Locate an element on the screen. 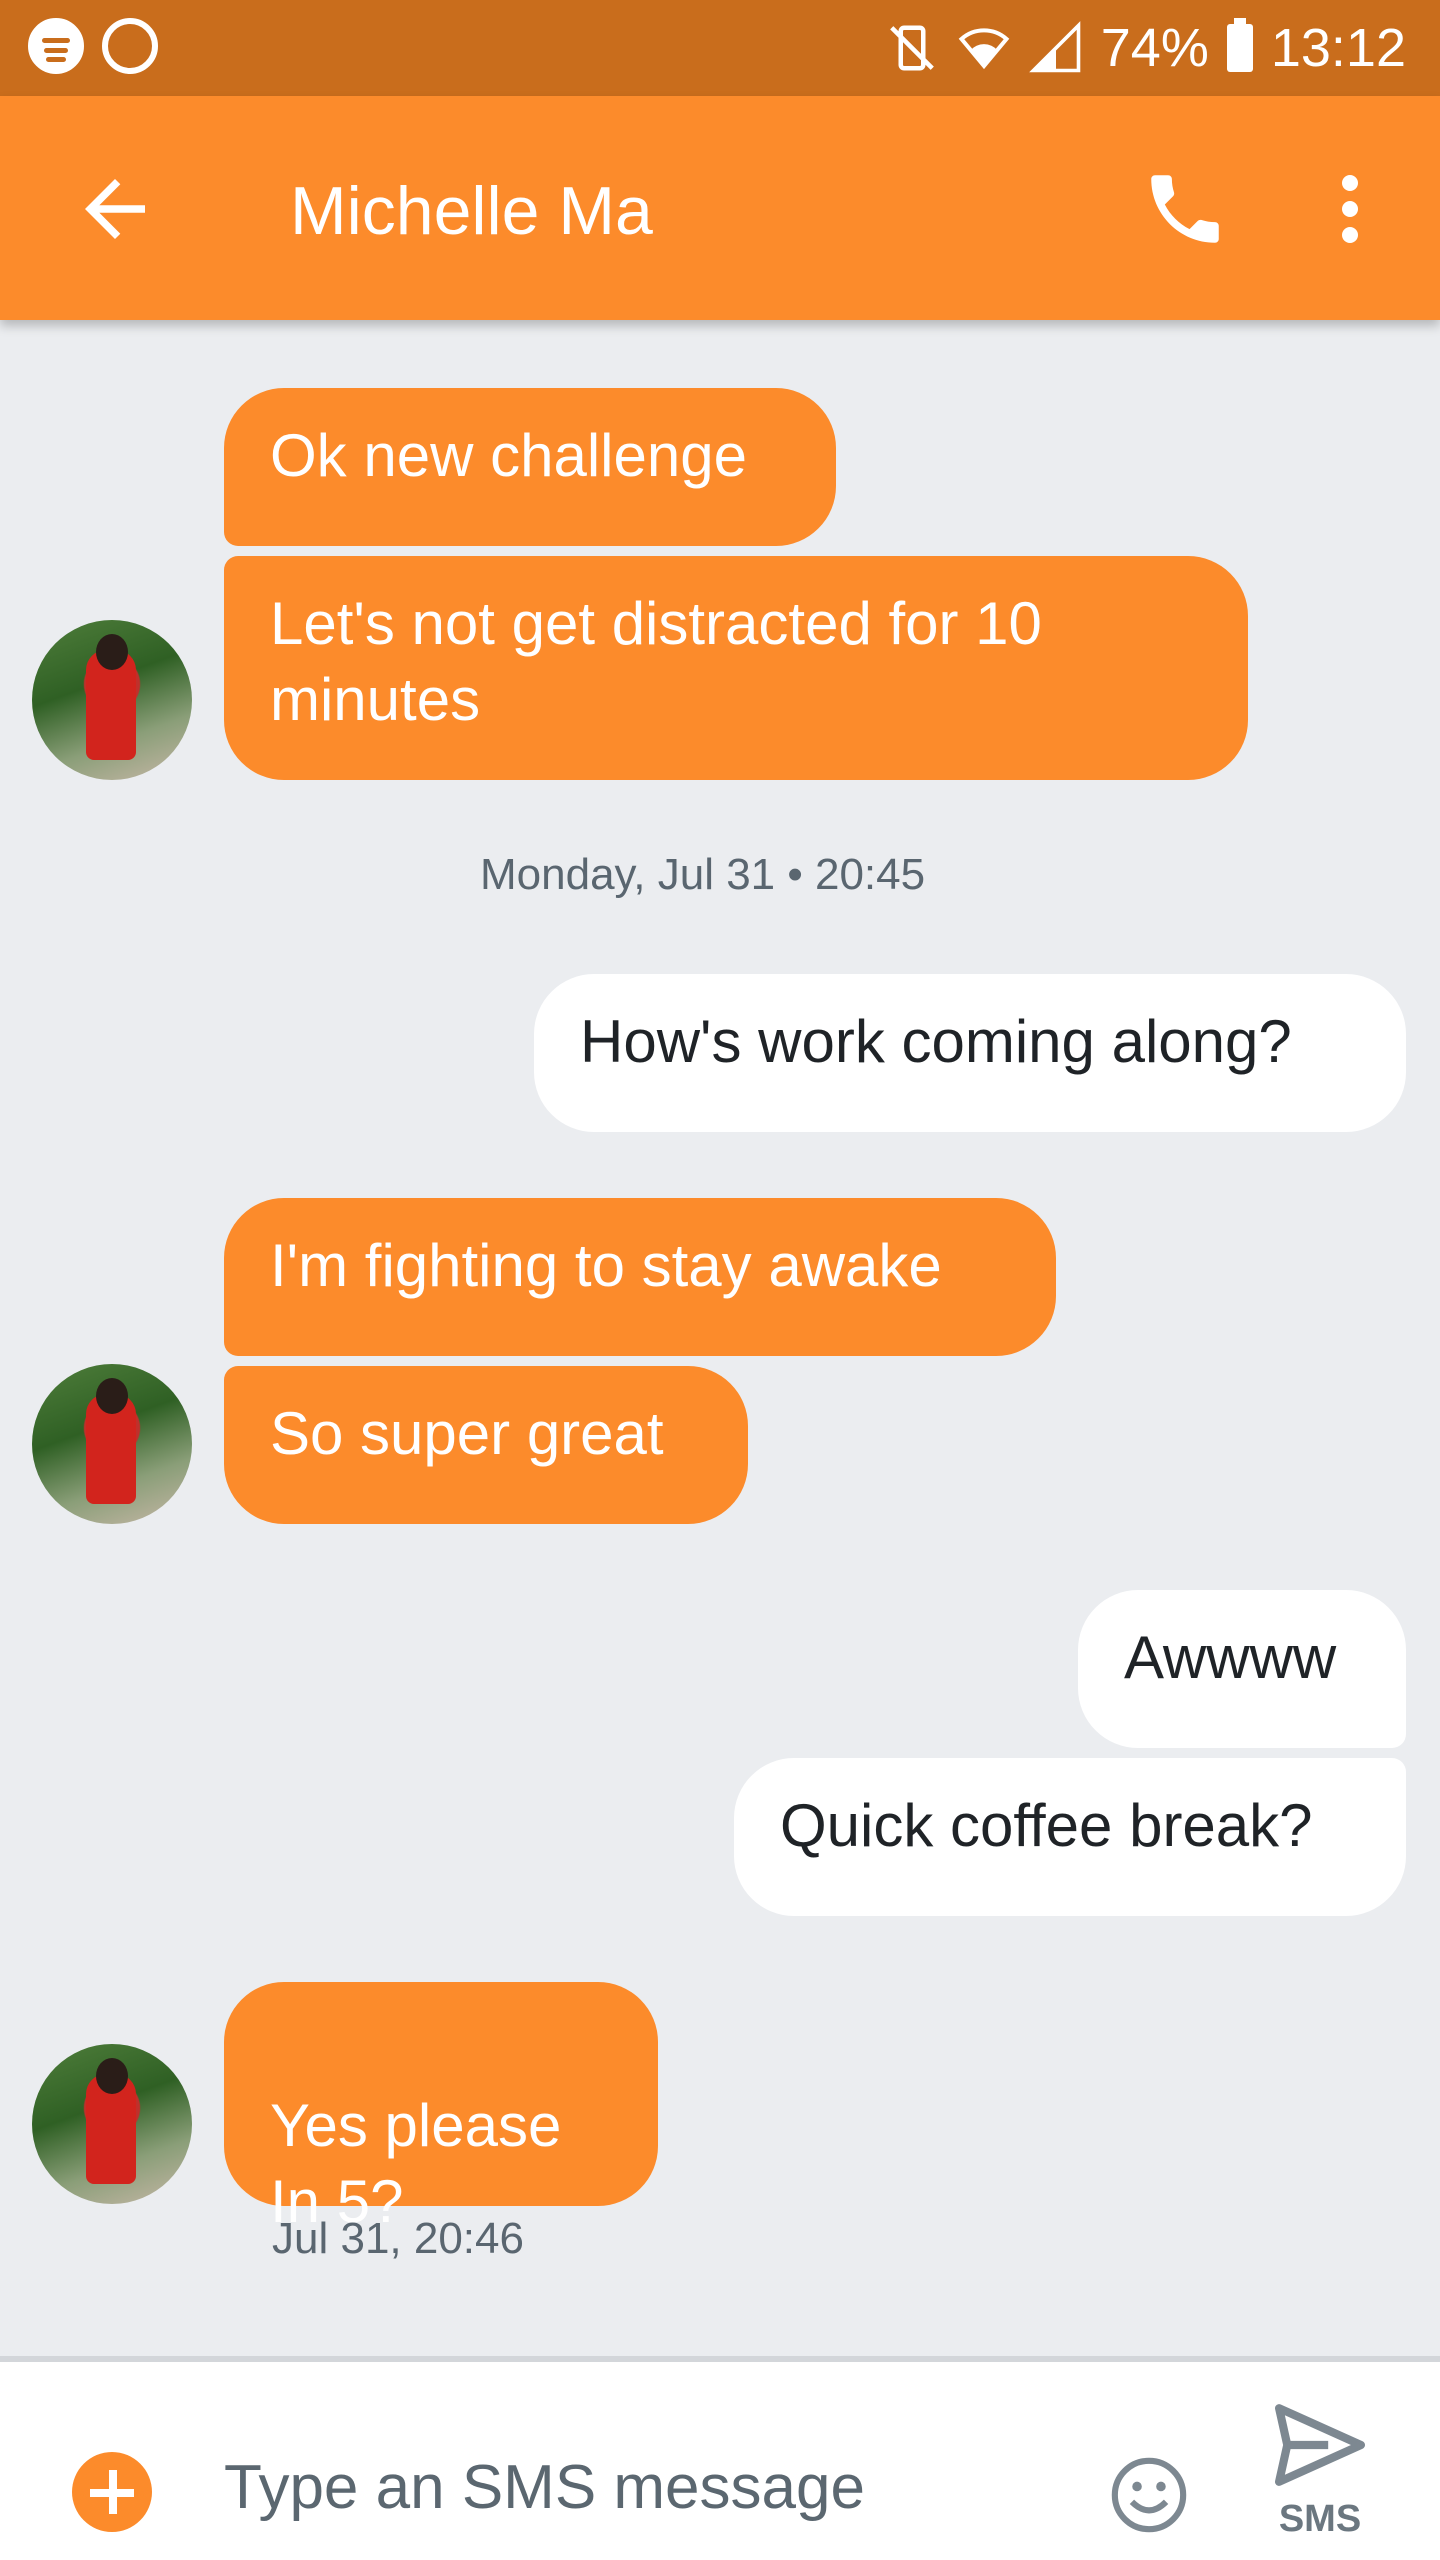  send-button: SMS is located at coordinates (1320, 2475).